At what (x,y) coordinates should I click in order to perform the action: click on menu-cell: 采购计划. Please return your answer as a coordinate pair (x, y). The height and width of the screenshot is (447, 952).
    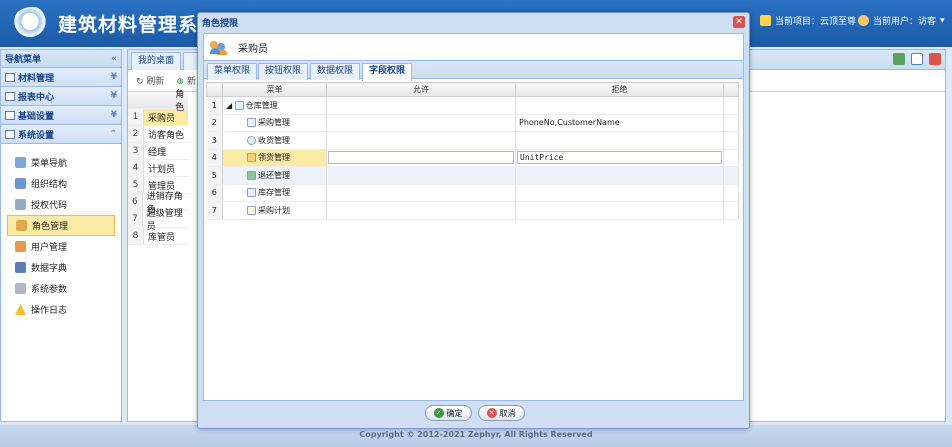
    Looking at the image, I should click on (274, 210).